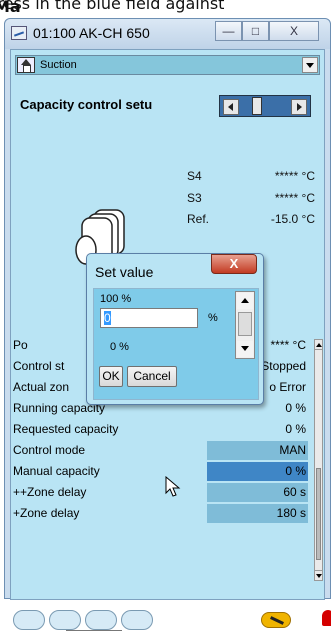  What do you see at coordinates (58, 65) in the screenshot?
I see `section-select-value: Suction` at bounding box center [58, 65].